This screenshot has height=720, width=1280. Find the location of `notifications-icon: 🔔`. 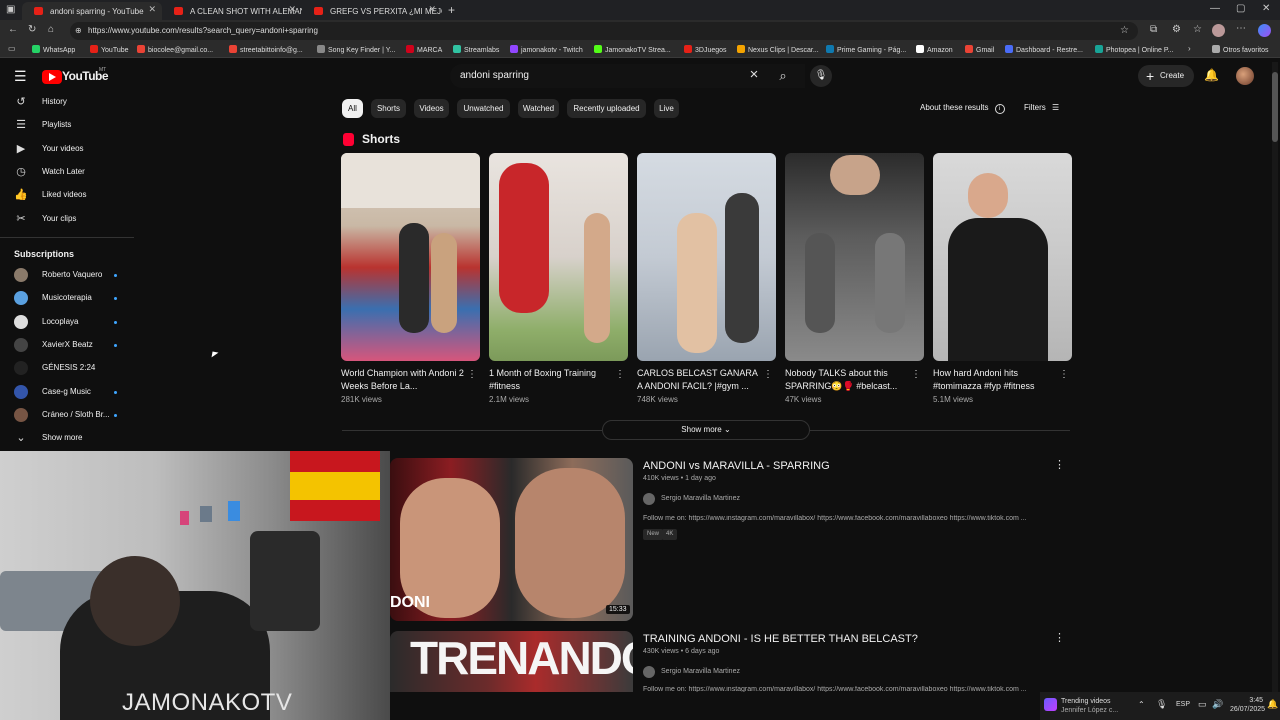

notifications-icon: 🔔 is located at coordinates (1272, 704).